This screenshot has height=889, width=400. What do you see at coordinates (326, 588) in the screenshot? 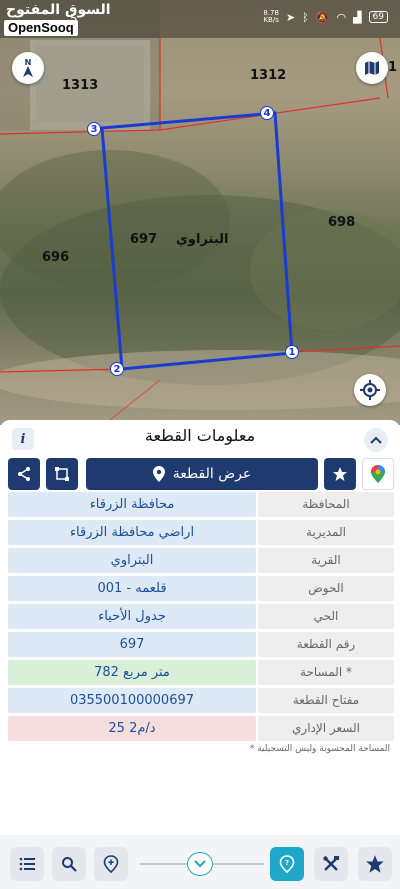
I see `basin-label: الحوض` at bounding box center [326, 588].